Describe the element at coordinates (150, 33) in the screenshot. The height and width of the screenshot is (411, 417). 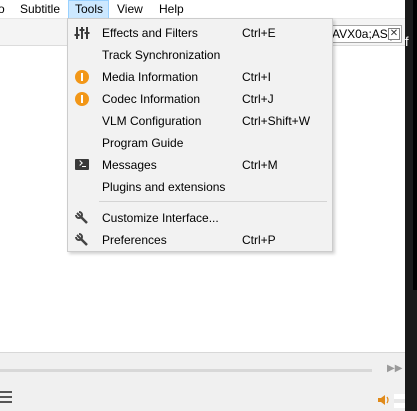
I see `menu-item-label: Effects and Filters` at that location.